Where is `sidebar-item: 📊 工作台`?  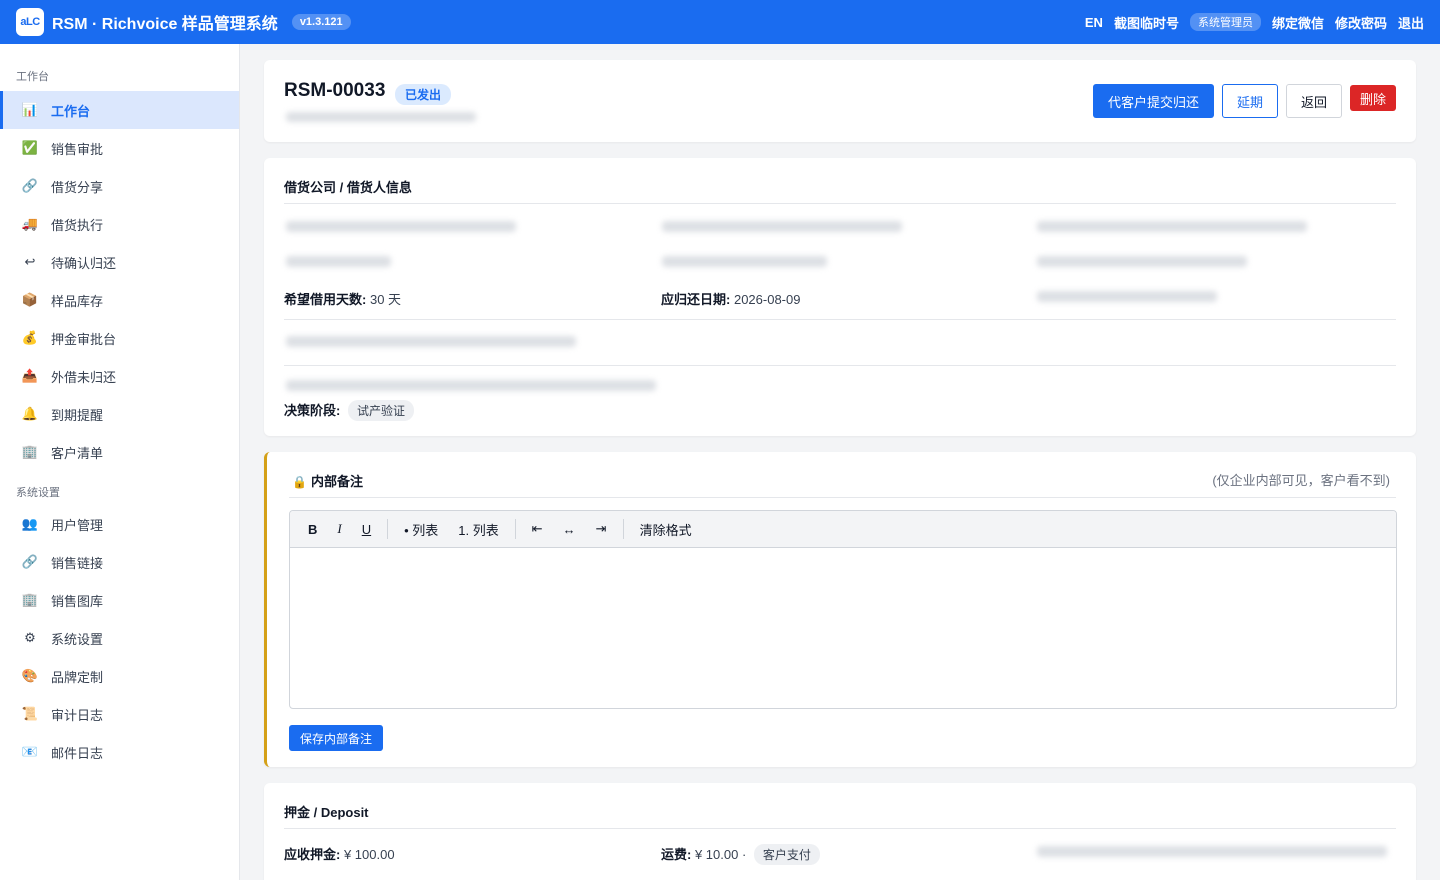
sidebar-item: 📊 工作台 is located at coordinates (119, 110).